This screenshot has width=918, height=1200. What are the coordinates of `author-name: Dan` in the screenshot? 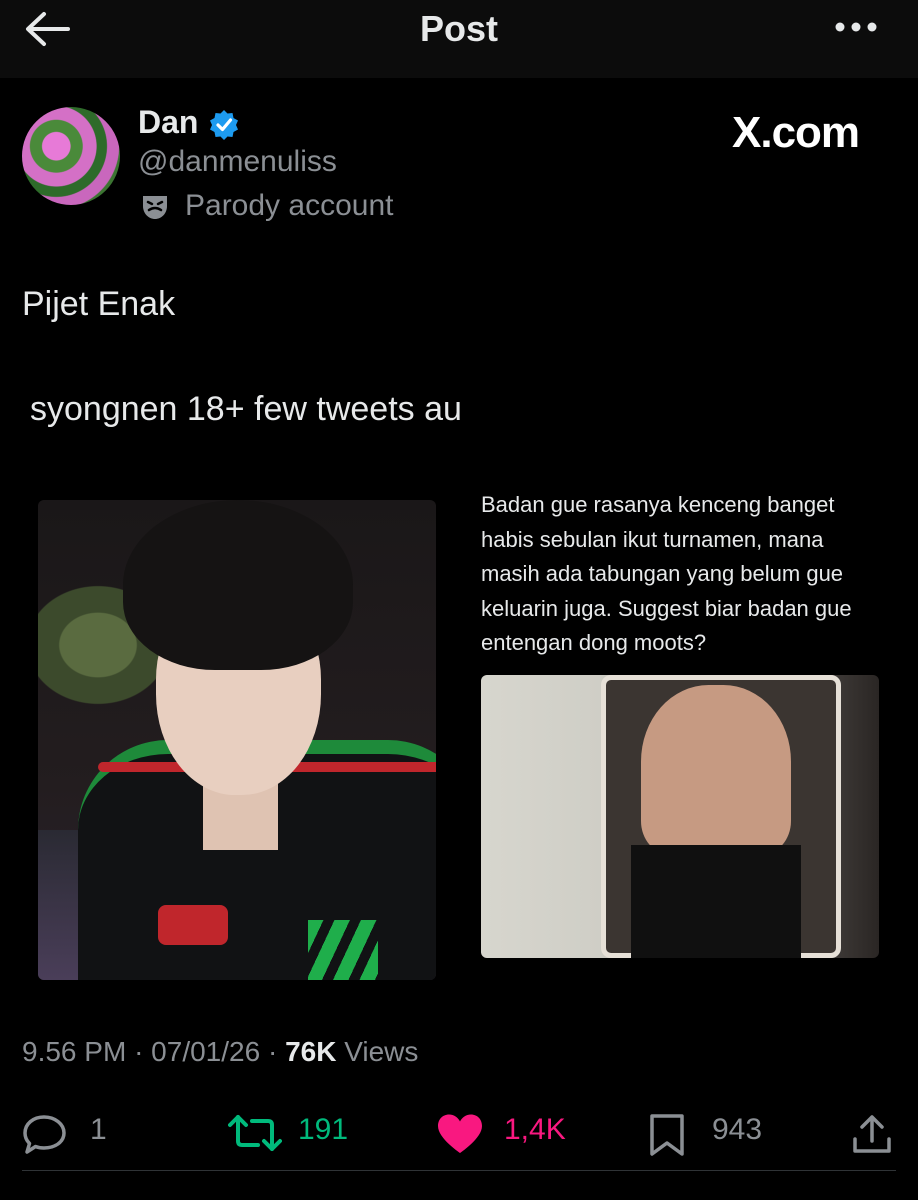 It's located at (168, 122).